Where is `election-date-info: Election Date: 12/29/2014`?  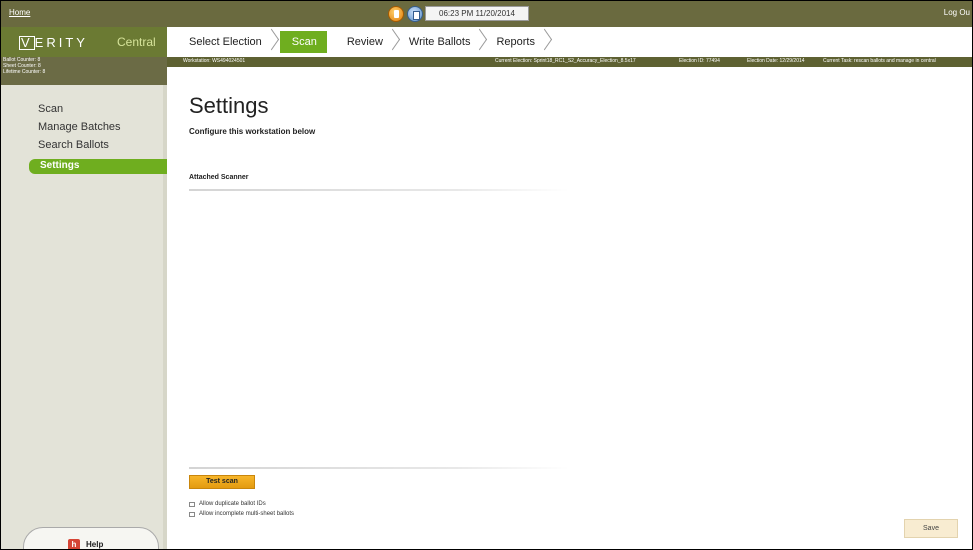
election-date-info: Election Date: 12/29/2014 is located at coordinates (776, 61).